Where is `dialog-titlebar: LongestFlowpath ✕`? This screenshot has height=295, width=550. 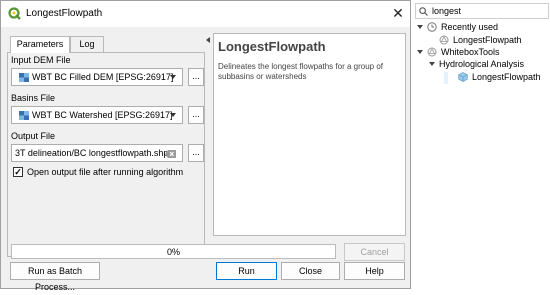
dialog-titlebar: LongestFlowpath ✕ is located at coordinates (205, 14).